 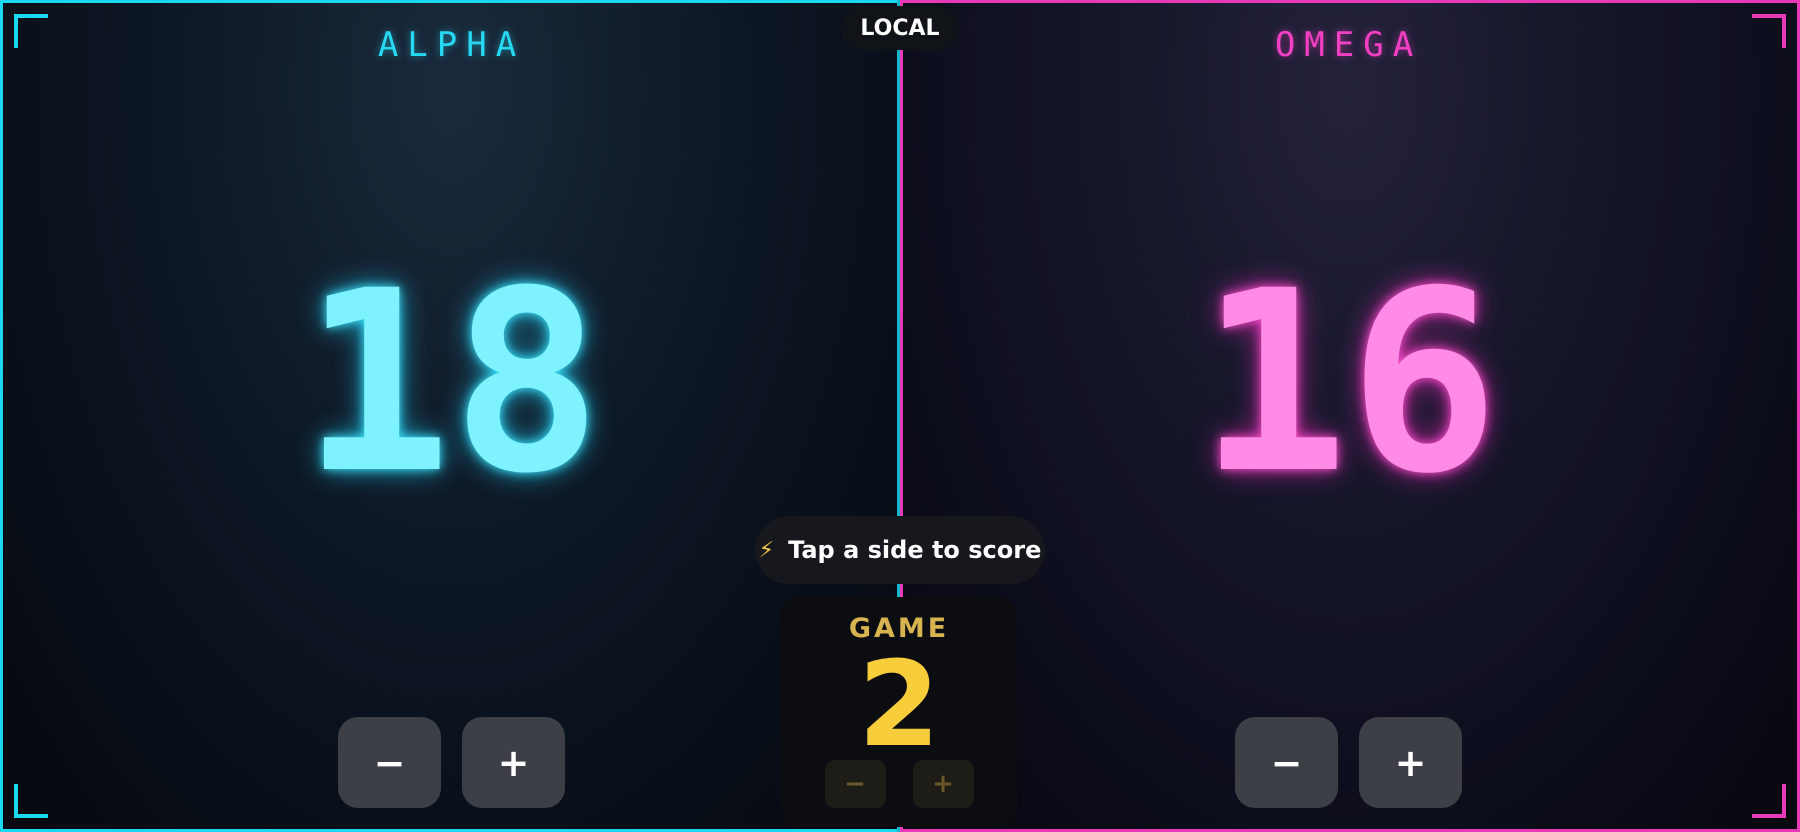 I want to click on team-name-alpha: ALPHA, so click(x=451, y=45).